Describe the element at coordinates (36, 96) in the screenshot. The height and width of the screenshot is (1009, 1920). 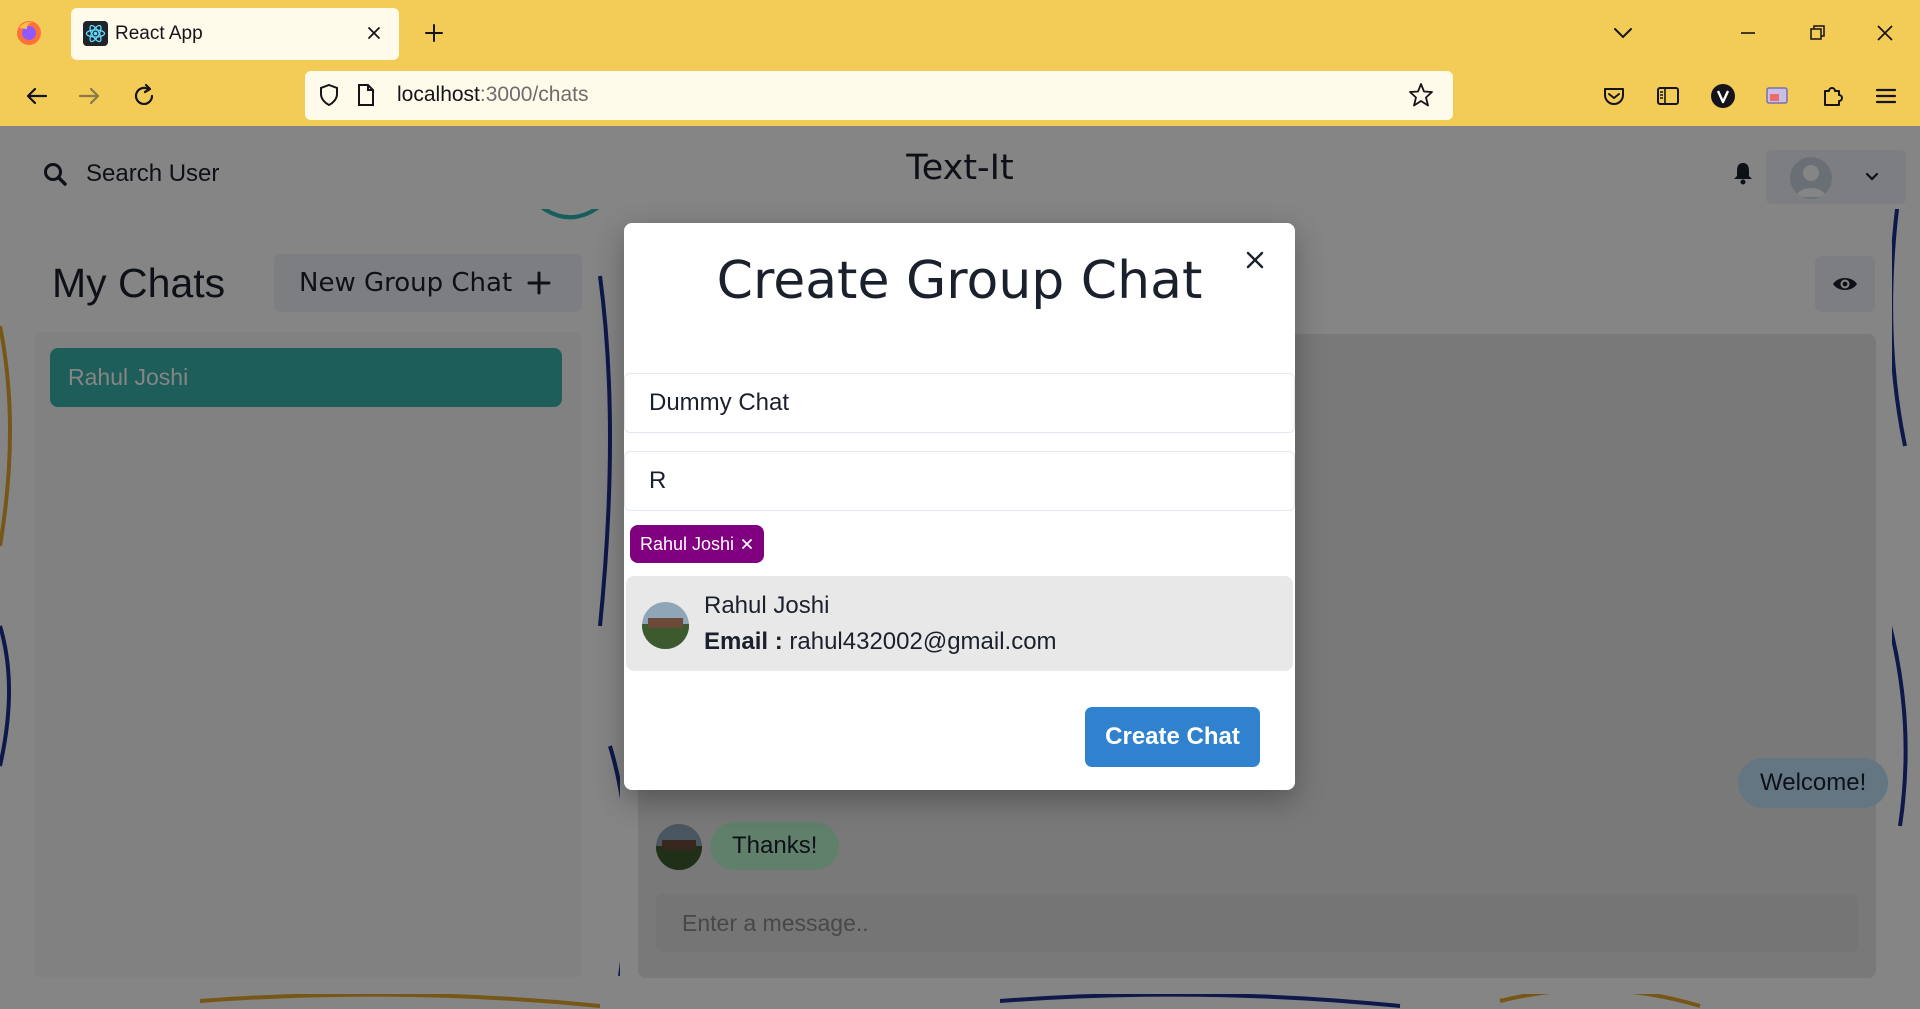
I see `back-arrow-icon` at that location.